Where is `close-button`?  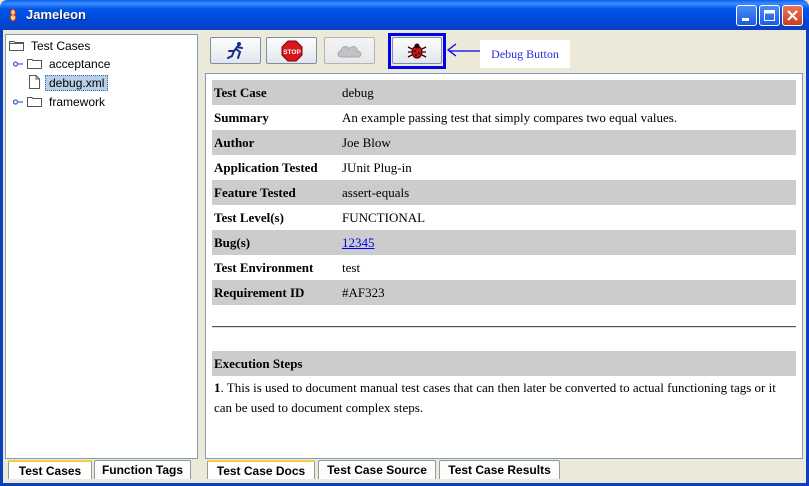
close-button is located at coordinates (792, 15).